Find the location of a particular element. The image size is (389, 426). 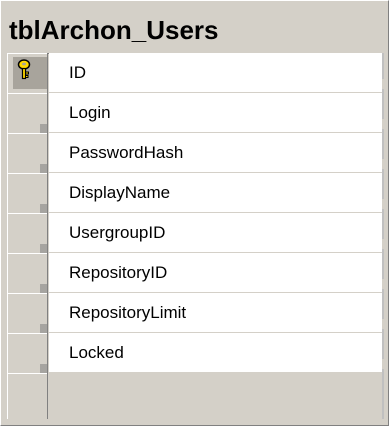

column-row: RepositoryID is located at coordinates (195, 273).